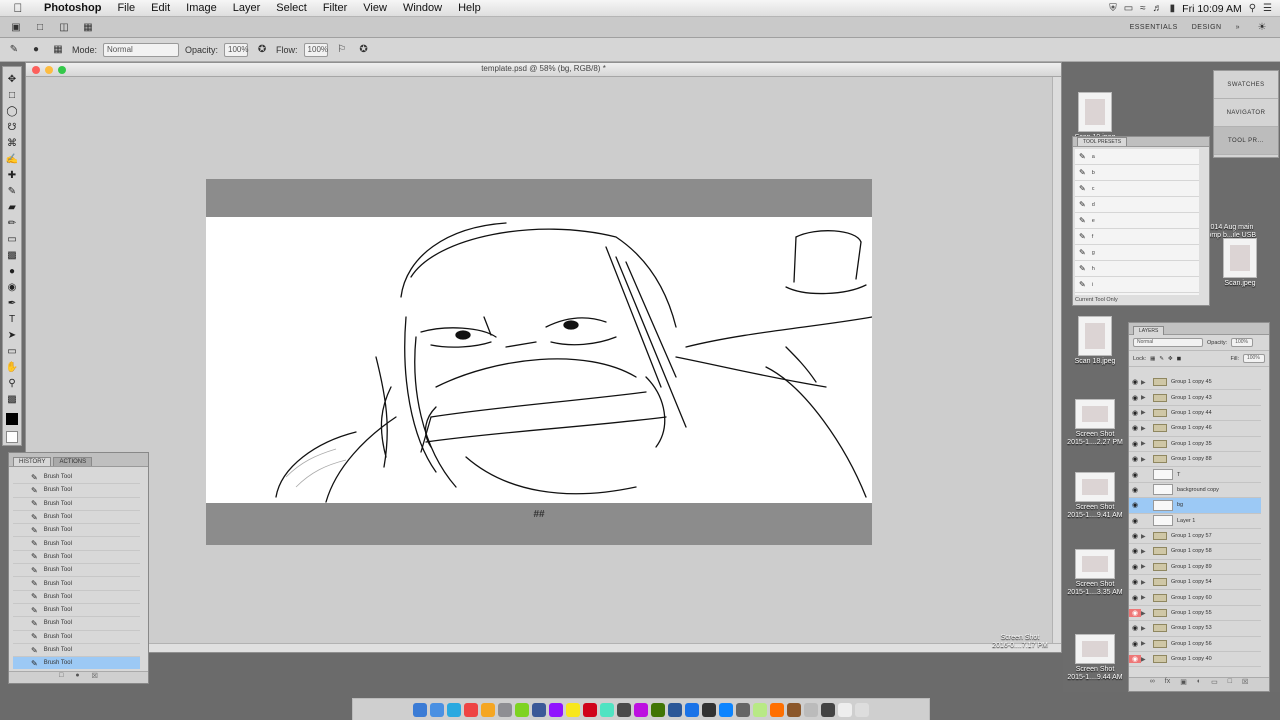 The image size is (1280, 720). What do you see at coordinates (72, 8) in the screenshot?
I see `menu-app-photoshop: Photoshop` at bounding box center [72, 8].